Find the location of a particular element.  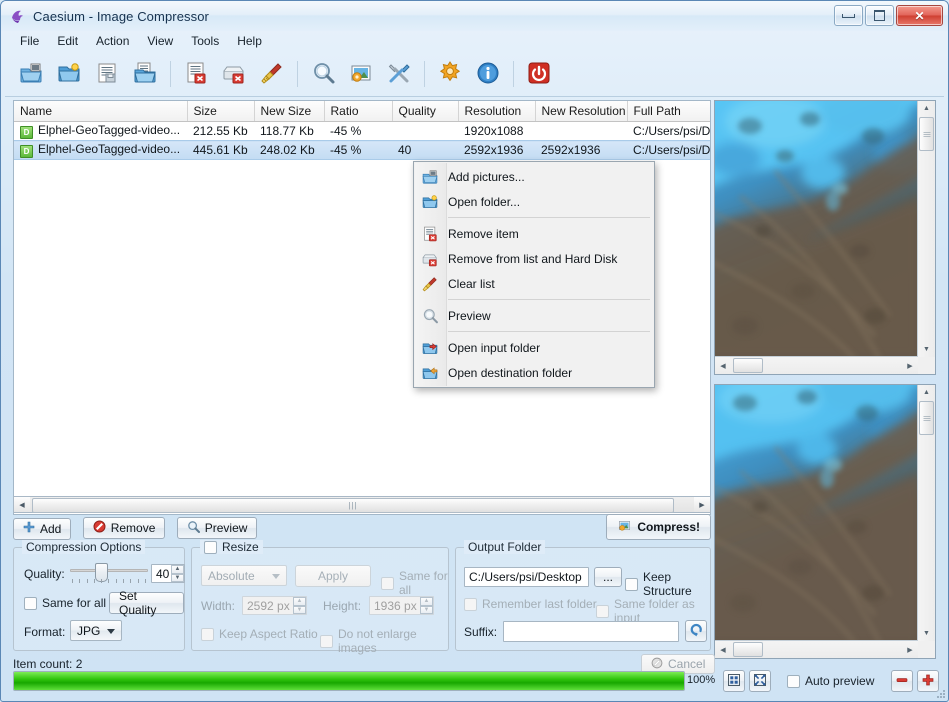

reset-suffix-button is located at coordinates (696, 631).